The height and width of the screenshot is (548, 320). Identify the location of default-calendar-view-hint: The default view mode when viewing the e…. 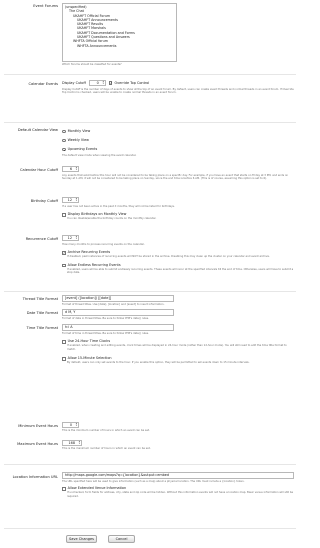
(99, 155).